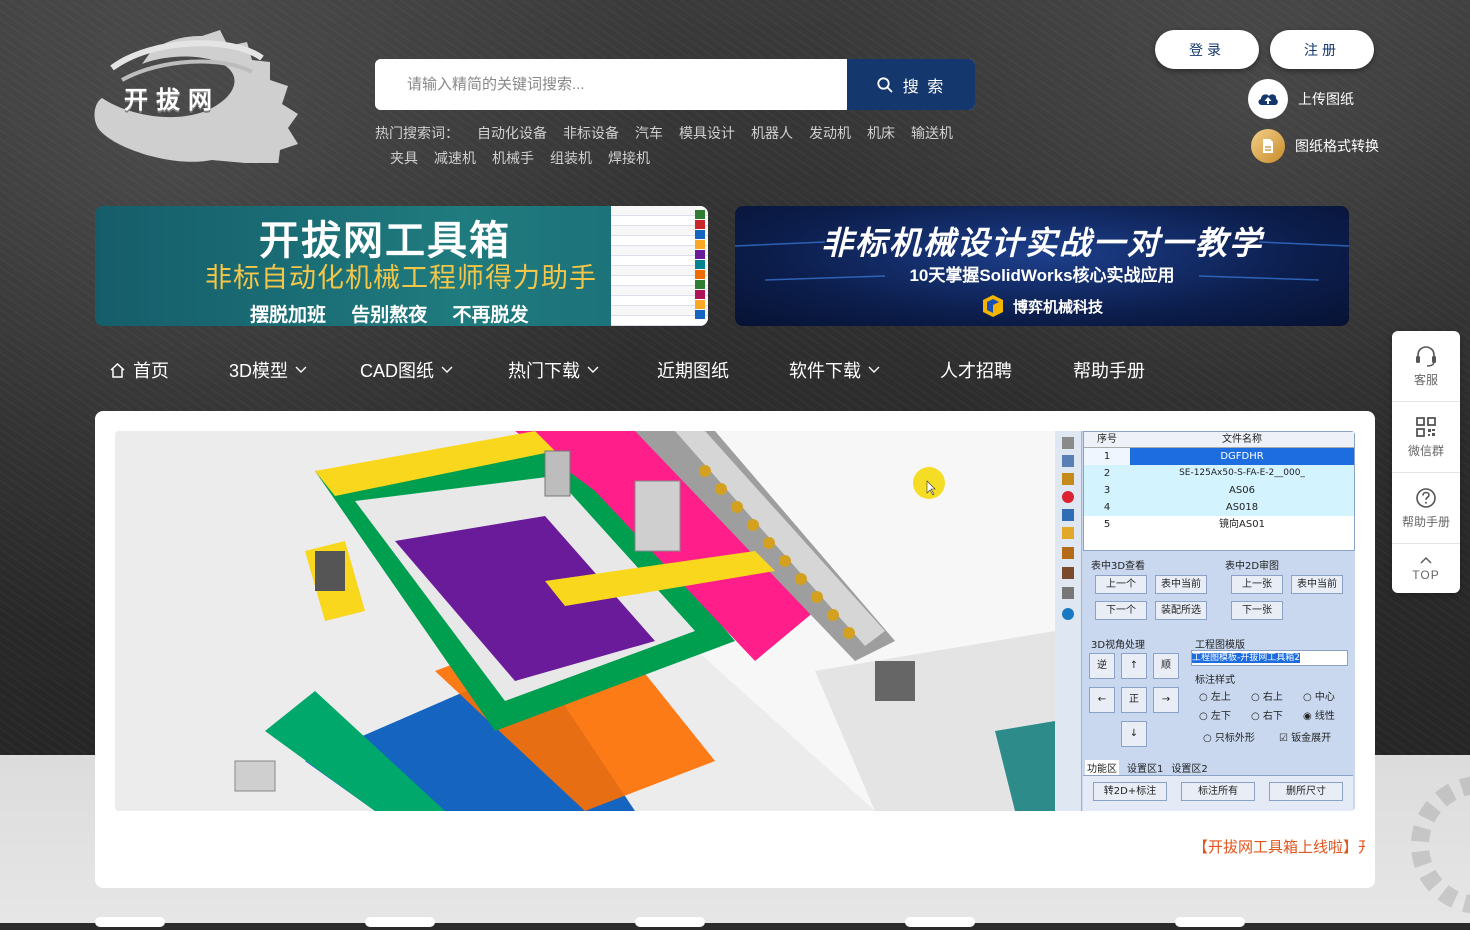  I want to click on checkbox-label: 钣金展开, so click(1311, 738).